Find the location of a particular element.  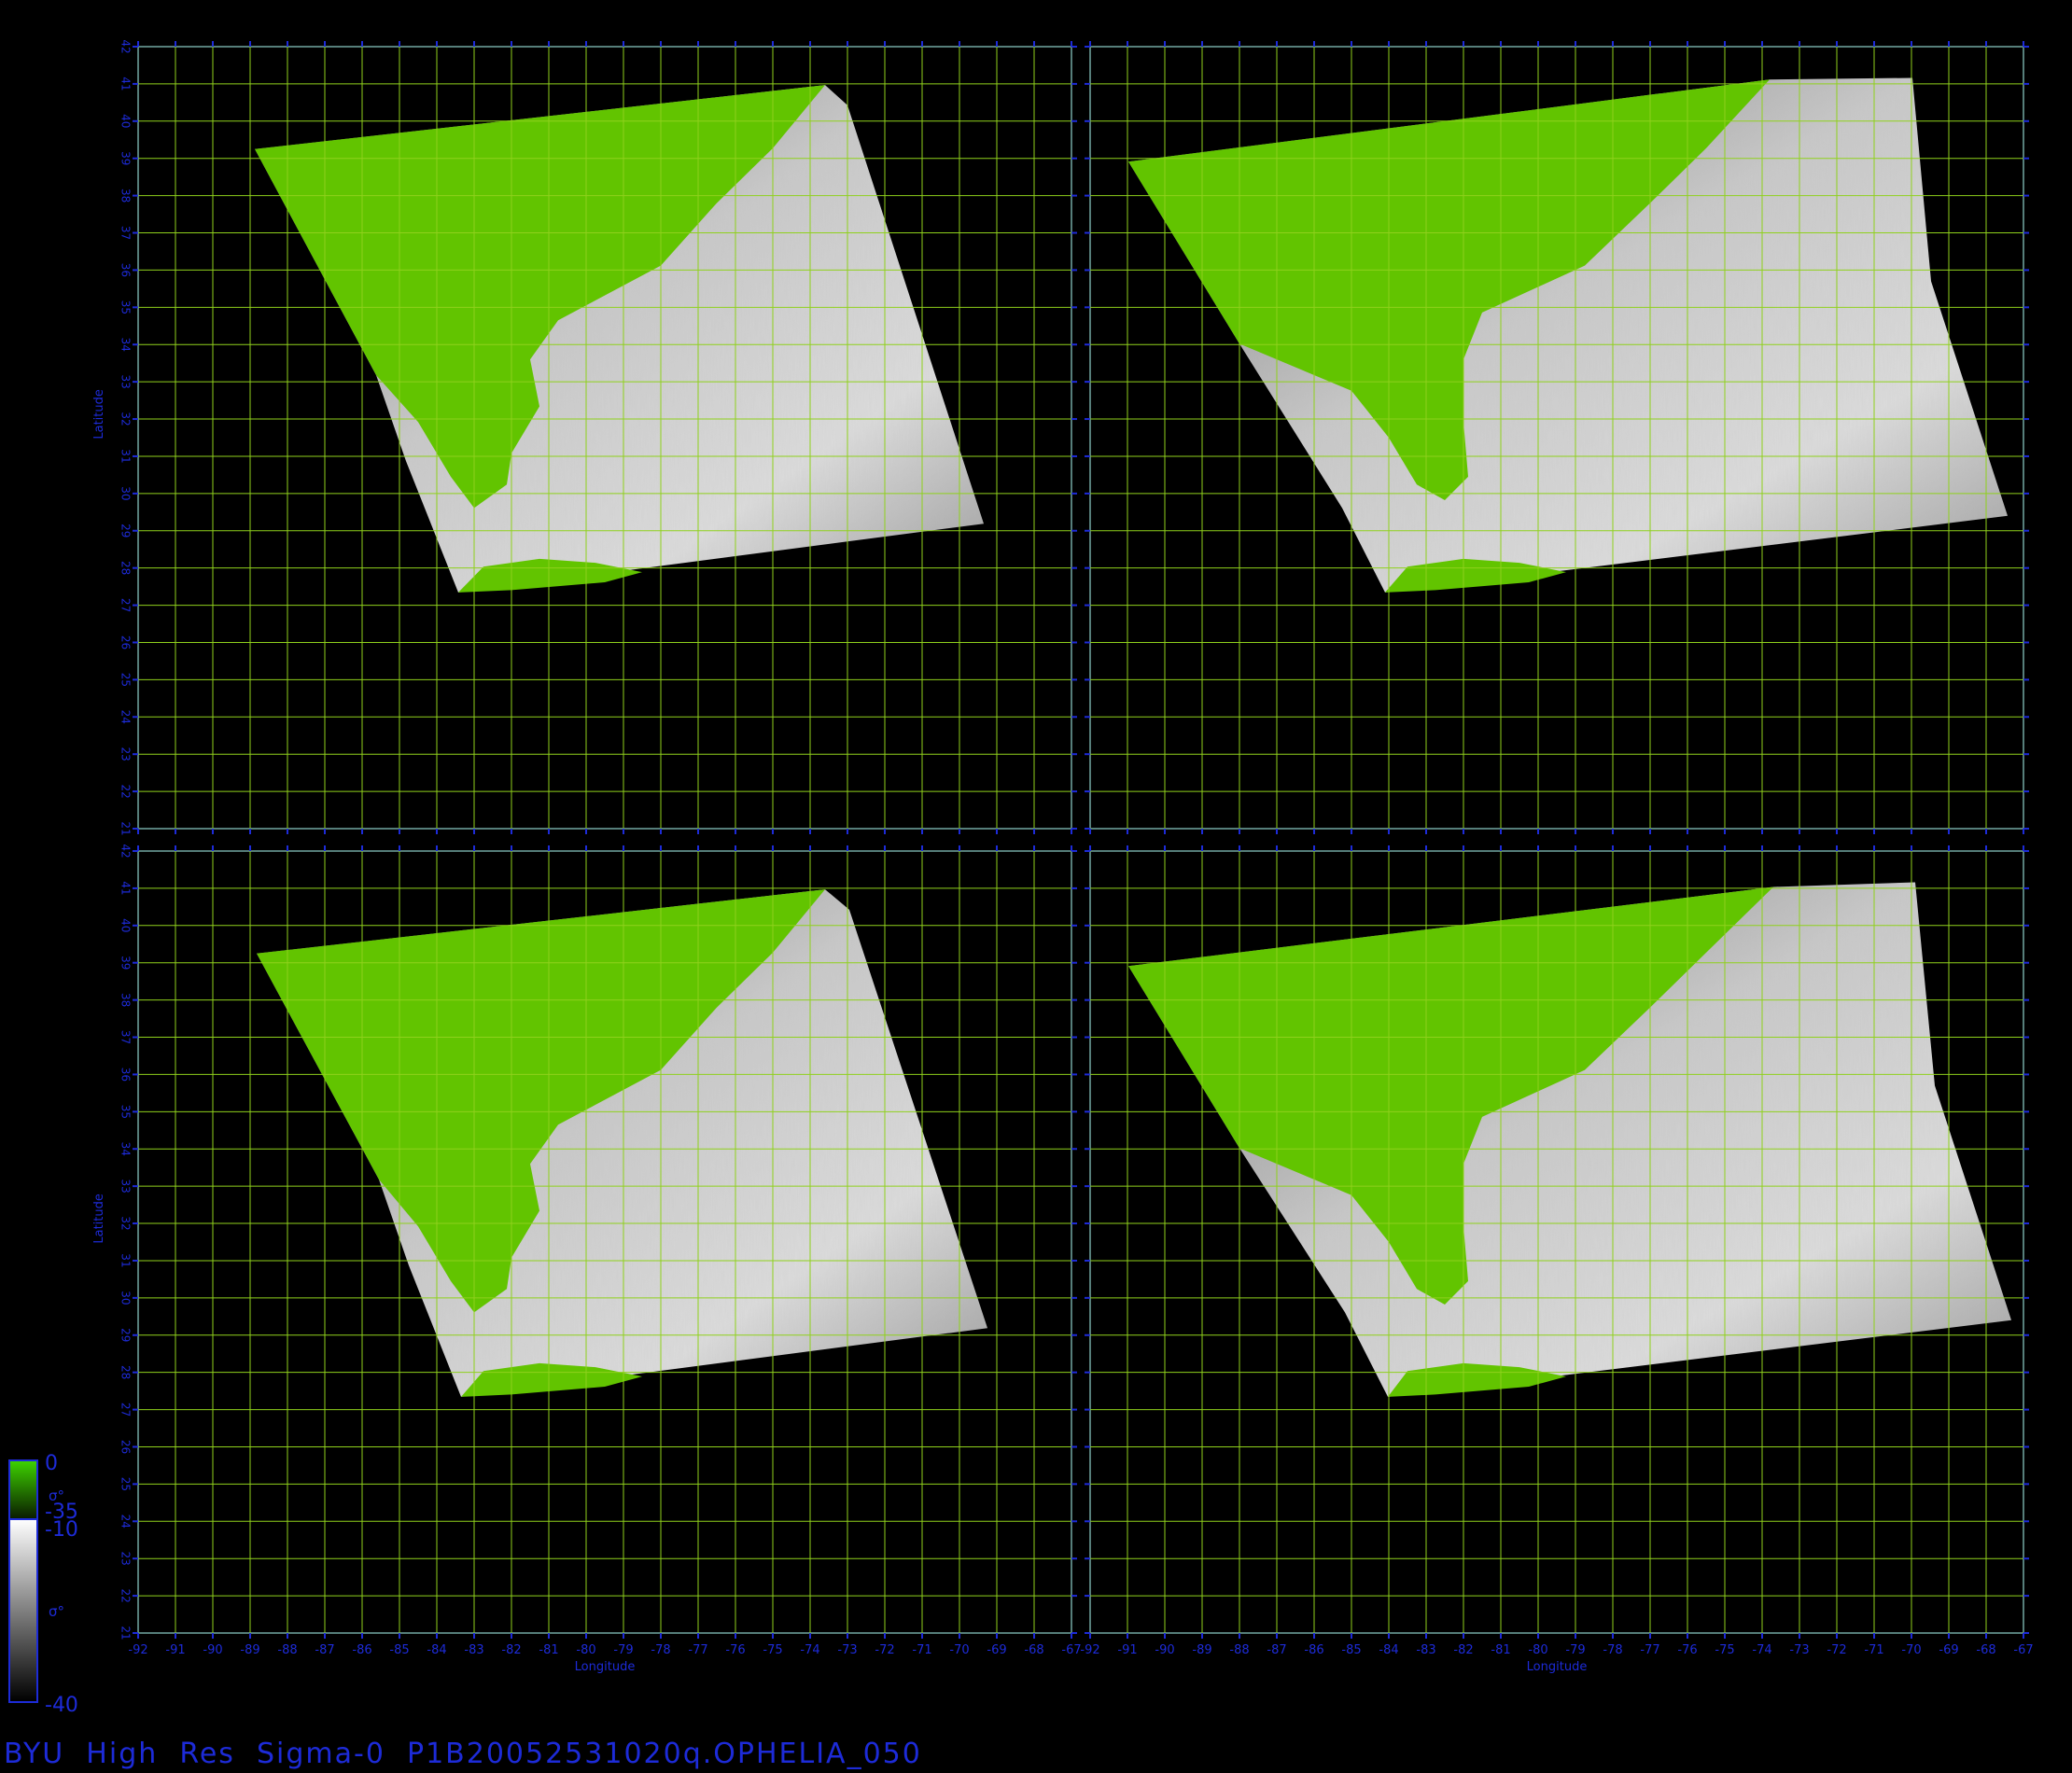

colorbar-land-scale is located at coordinates (23, 1489).